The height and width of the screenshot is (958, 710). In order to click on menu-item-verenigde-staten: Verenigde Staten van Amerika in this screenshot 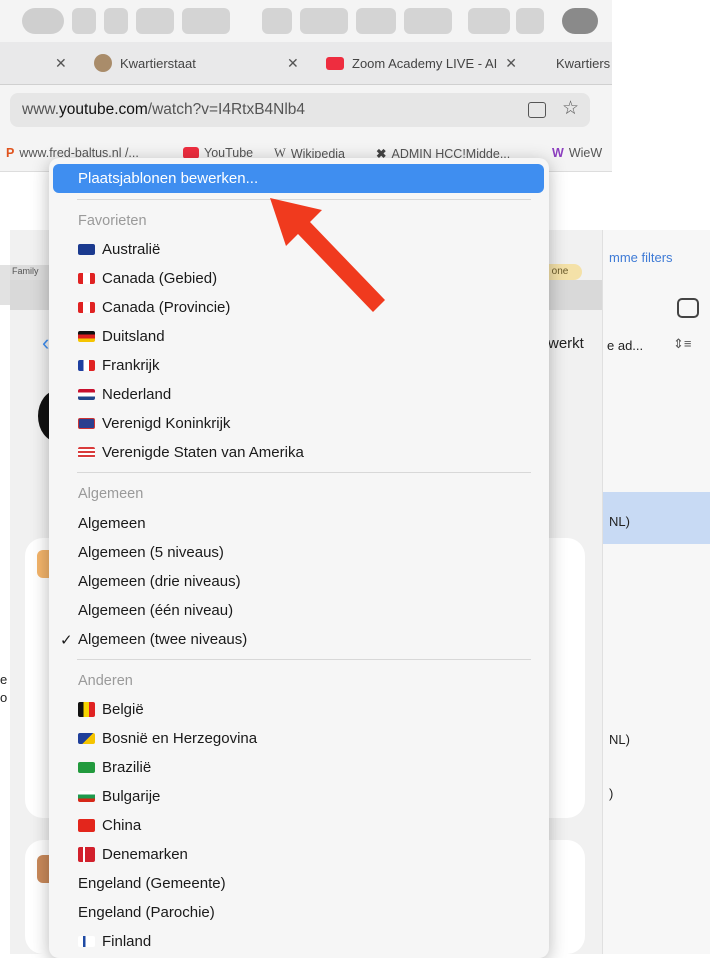, I will do `click(191, 452)`.